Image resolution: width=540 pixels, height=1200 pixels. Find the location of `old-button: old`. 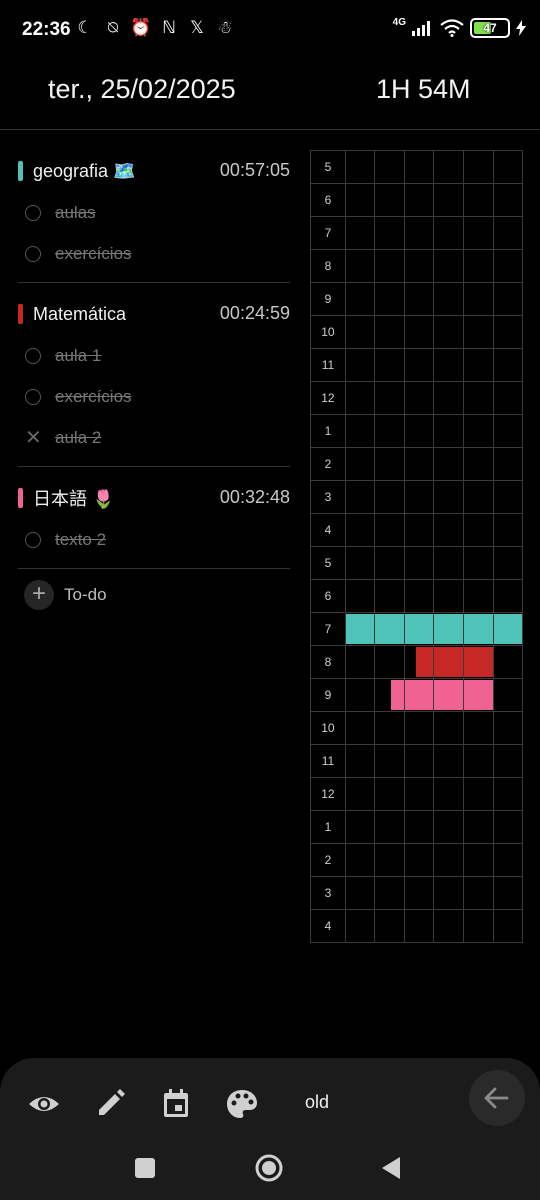

old-button: old is located at coordinates (317, 1102).